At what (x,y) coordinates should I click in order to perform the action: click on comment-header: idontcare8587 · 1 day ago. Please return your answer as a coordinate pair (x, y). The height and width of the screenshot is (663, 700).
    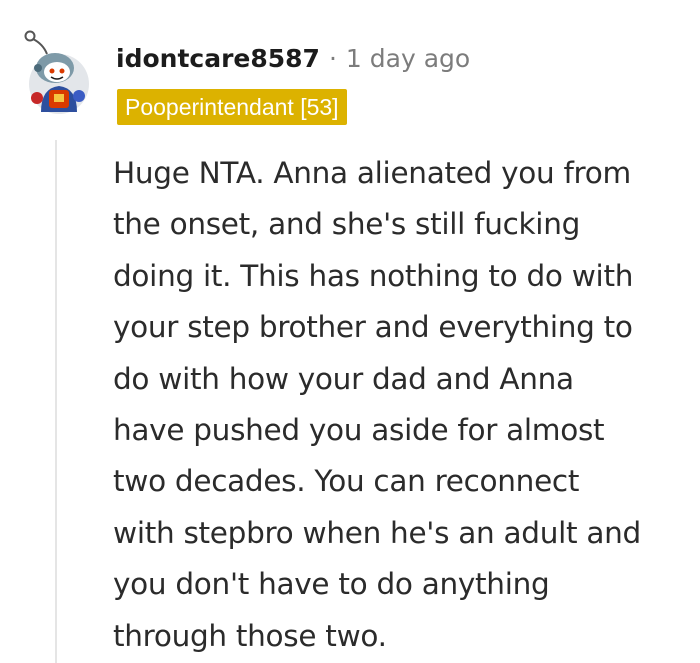
    Looking at the image, I should click on (293, 58).